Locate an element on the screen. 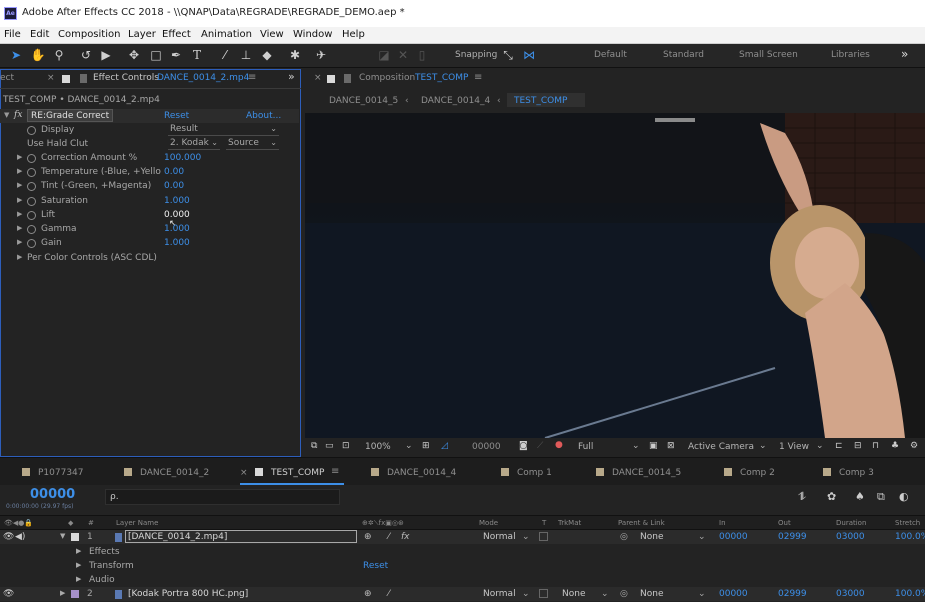 The height and width of the screenshot is (602, 925). monitor-icon: ▭ is located at coordinates (329, 446).